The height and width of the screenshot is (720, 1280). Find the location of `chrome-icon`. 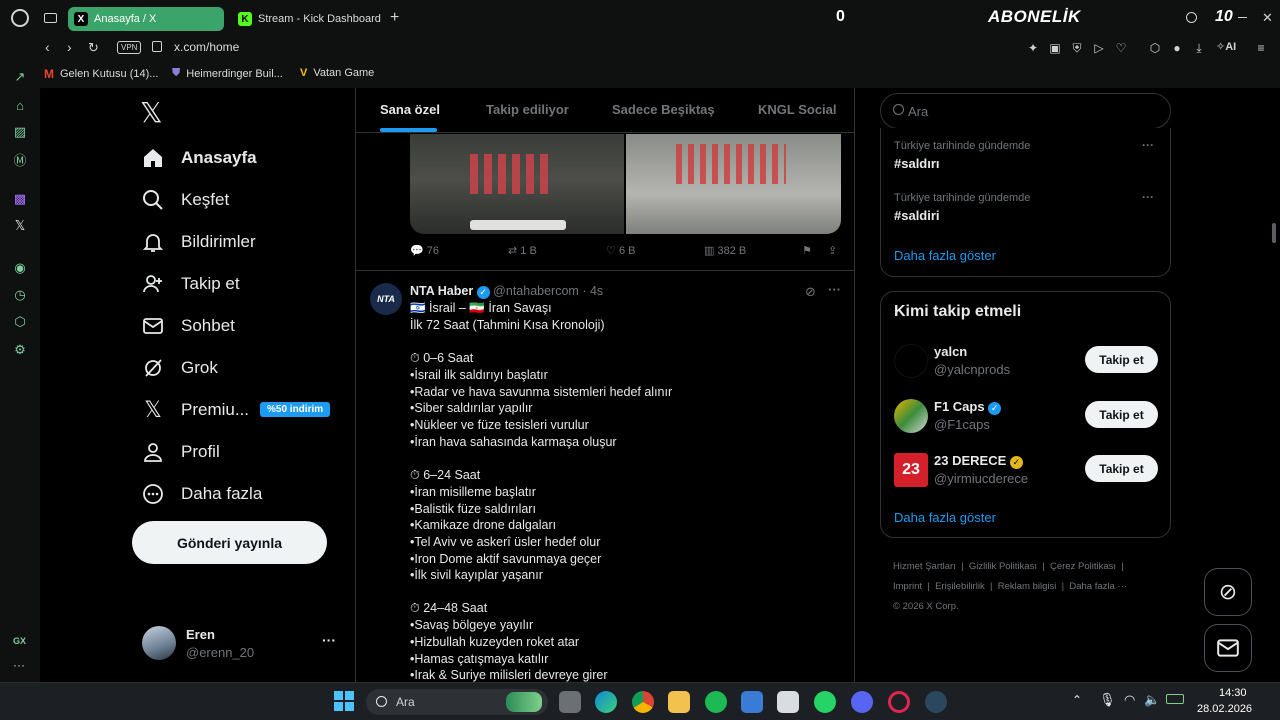

chrome-icon is located at coordinates (643, 702).